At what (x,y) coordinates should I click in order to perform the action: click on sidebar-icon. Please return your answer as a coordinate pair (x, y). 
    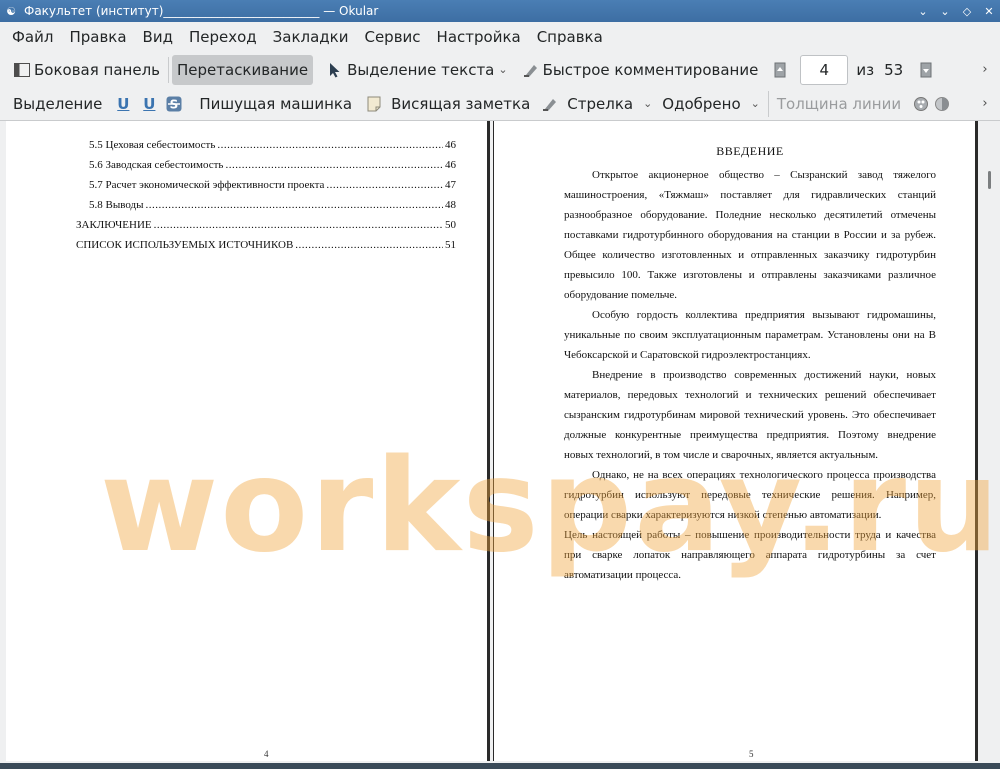
    Looking at the image, I should click on (22, 70).